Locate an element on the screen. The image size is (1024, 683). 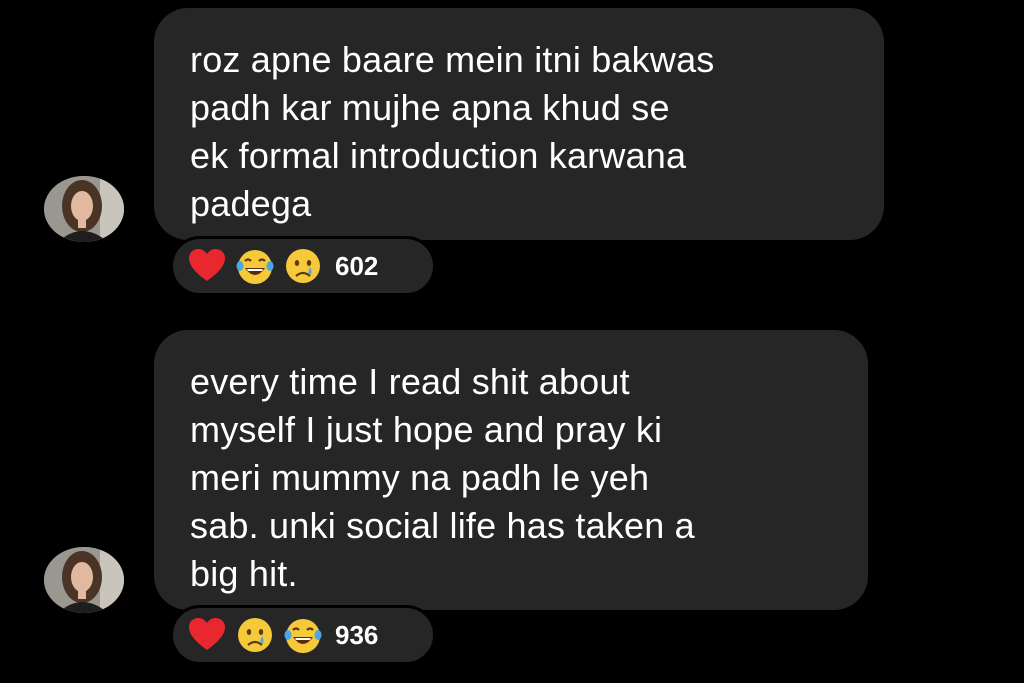
comment-text-line: padega is located at coordinates (251, 203).